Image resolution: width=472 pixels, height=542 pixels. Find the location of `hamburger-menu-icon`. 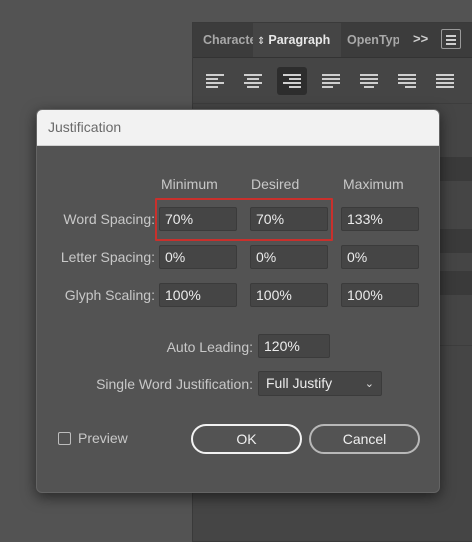

hamburger-menu-icon is located at coordinates (451, 39).